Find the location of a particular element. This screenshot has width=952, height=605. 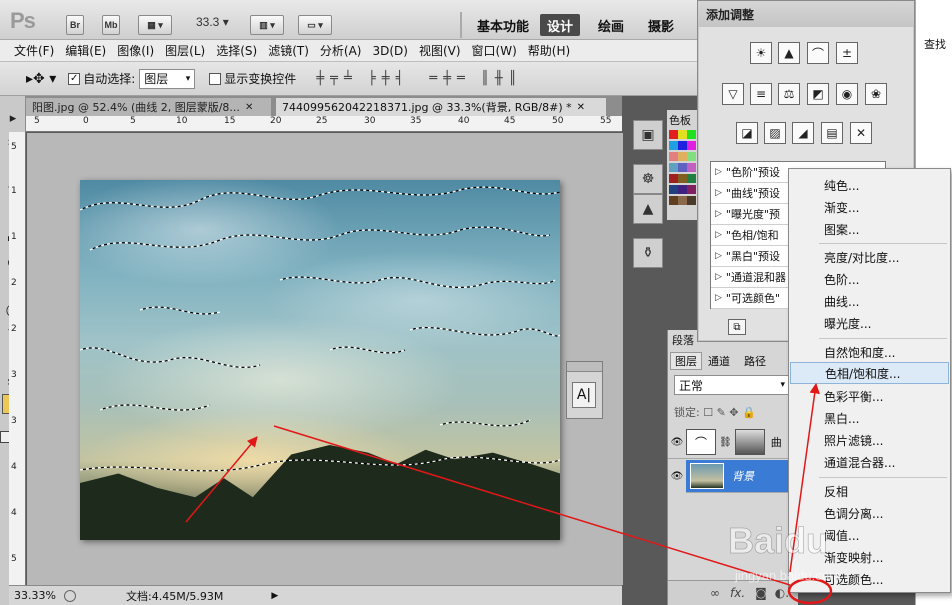

threshold-icon: ◢ is located at coordinates (803, 133).